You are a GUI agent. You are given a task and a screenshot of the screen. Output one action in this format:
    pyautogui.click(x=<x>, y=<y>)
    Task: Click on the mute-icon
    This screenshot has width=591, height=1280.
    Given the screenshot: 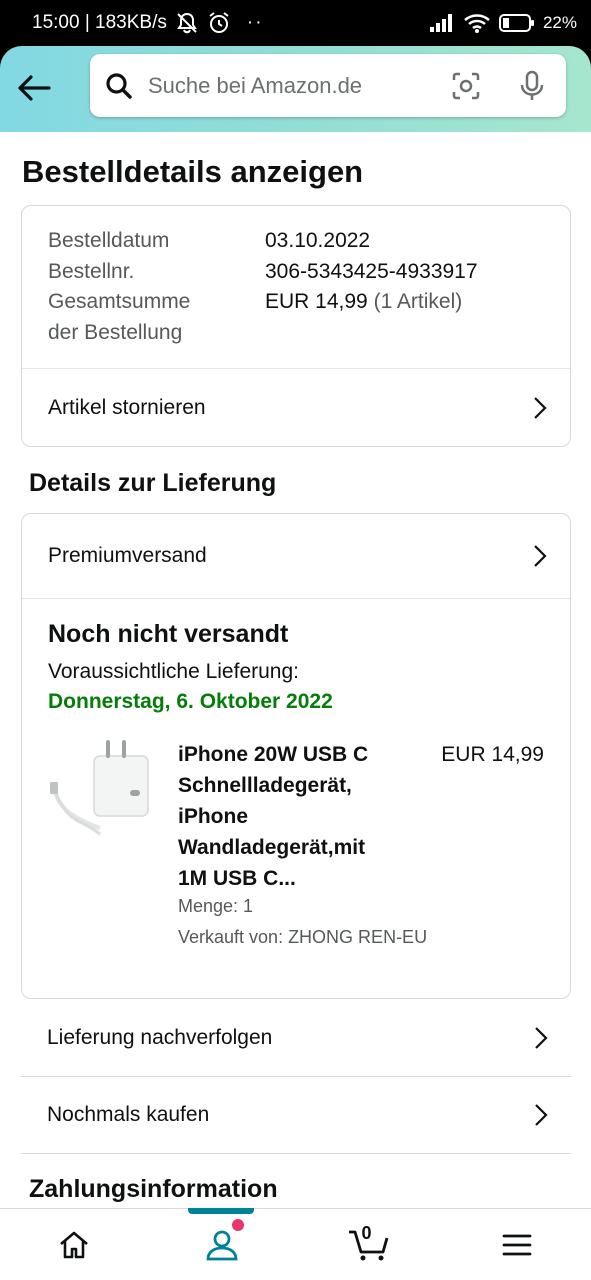 What is the action you would take?
    pyautogui.click(x=187, y=23)
    